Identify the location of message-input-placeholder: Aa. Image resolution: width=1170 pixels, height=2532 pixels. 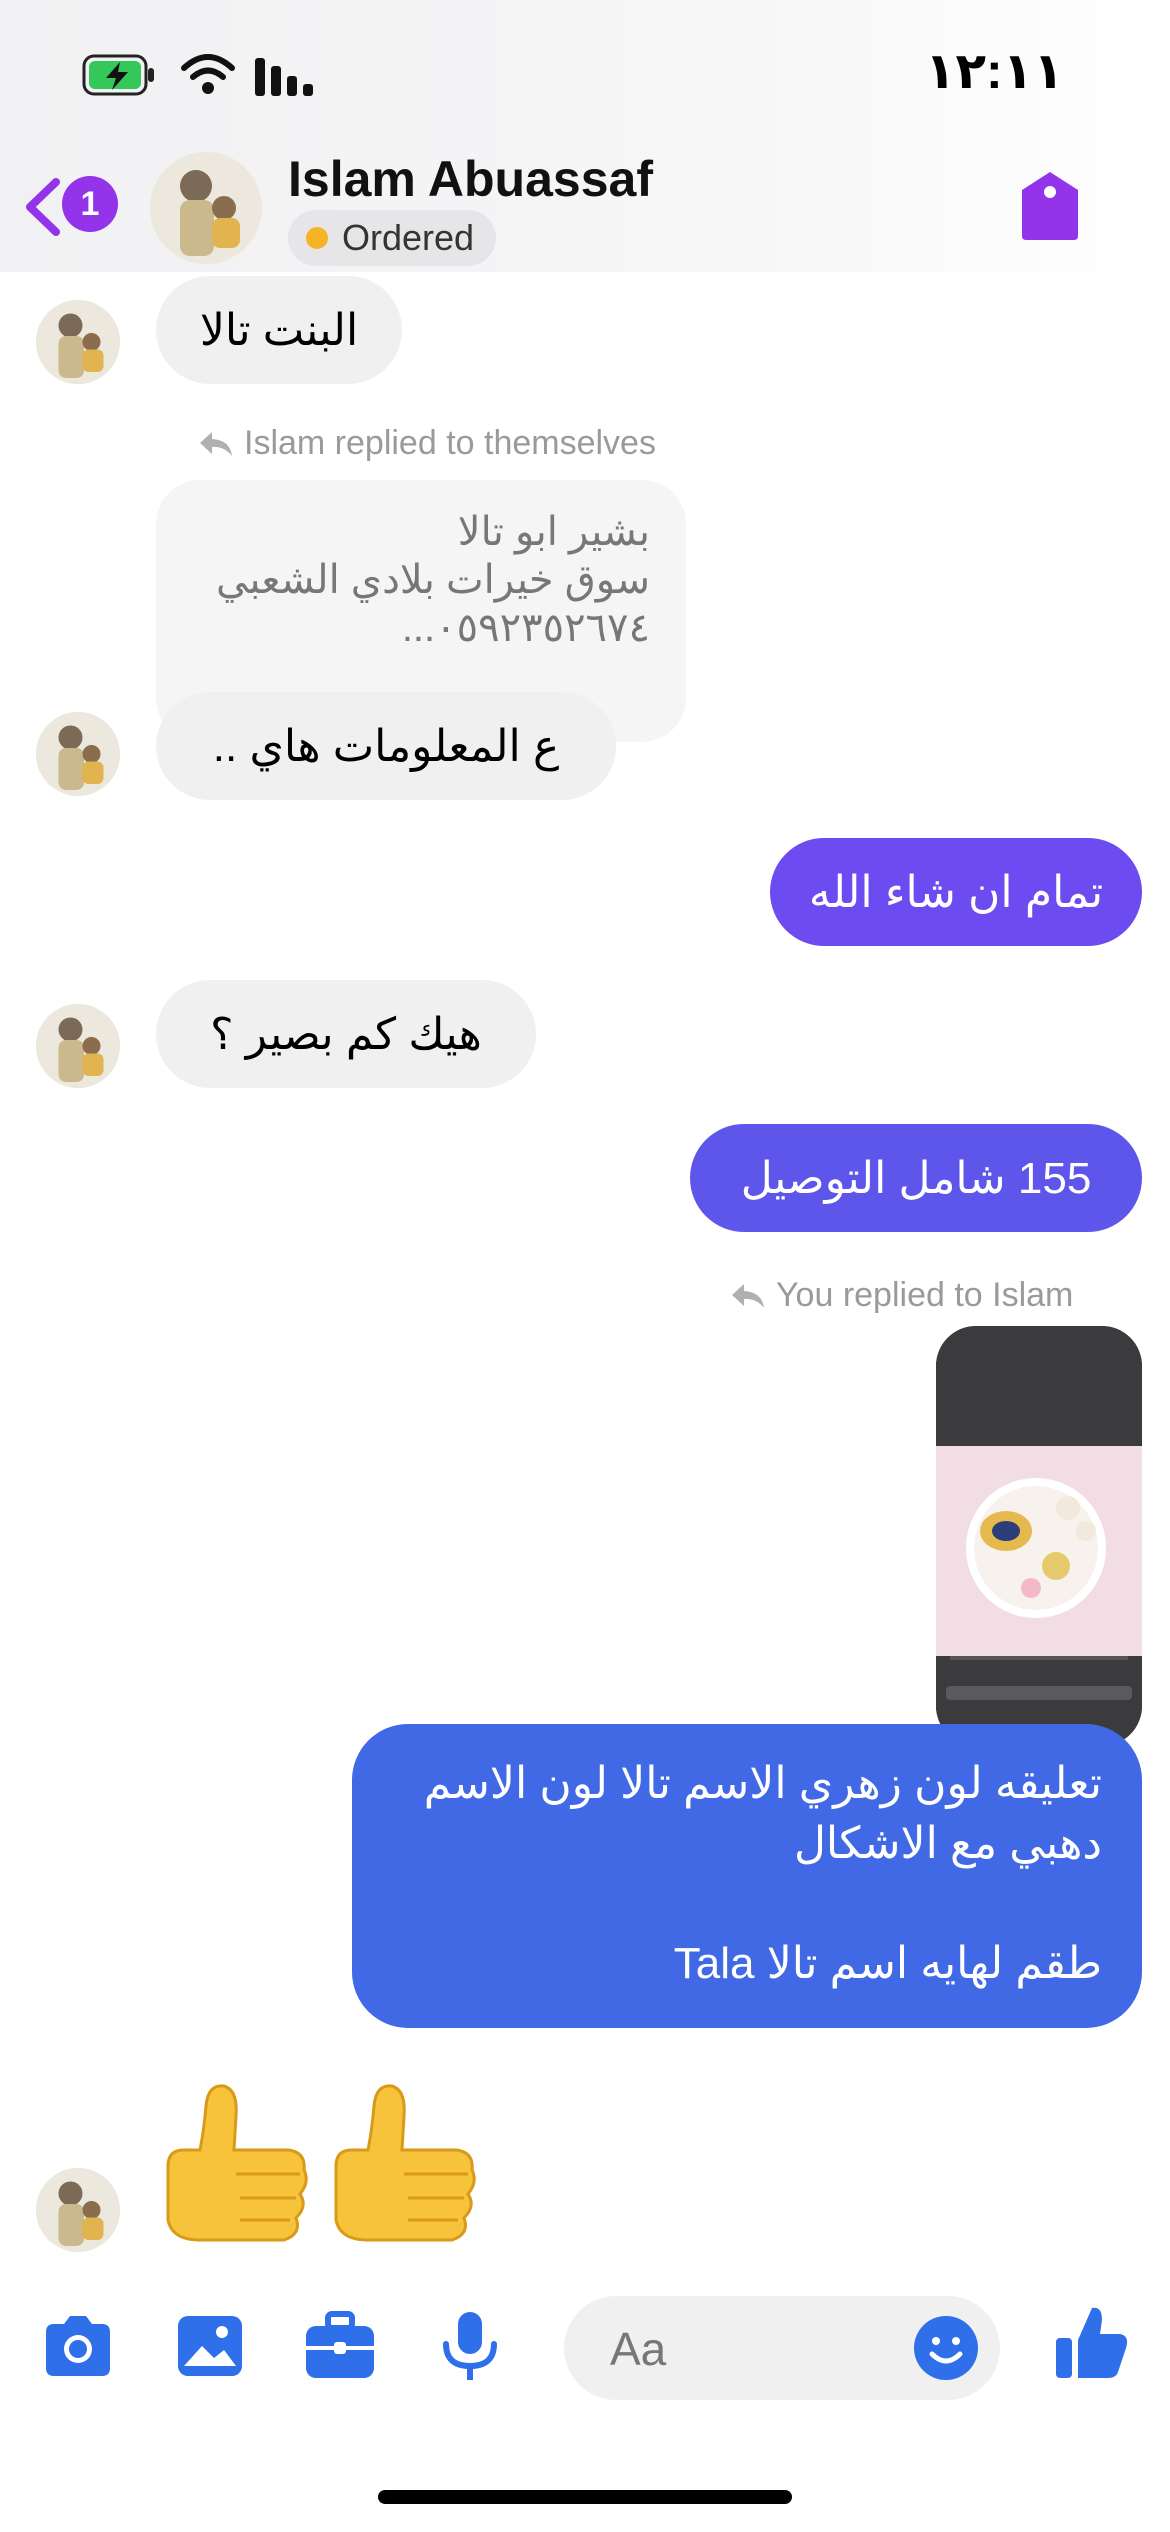
(638, 2349).